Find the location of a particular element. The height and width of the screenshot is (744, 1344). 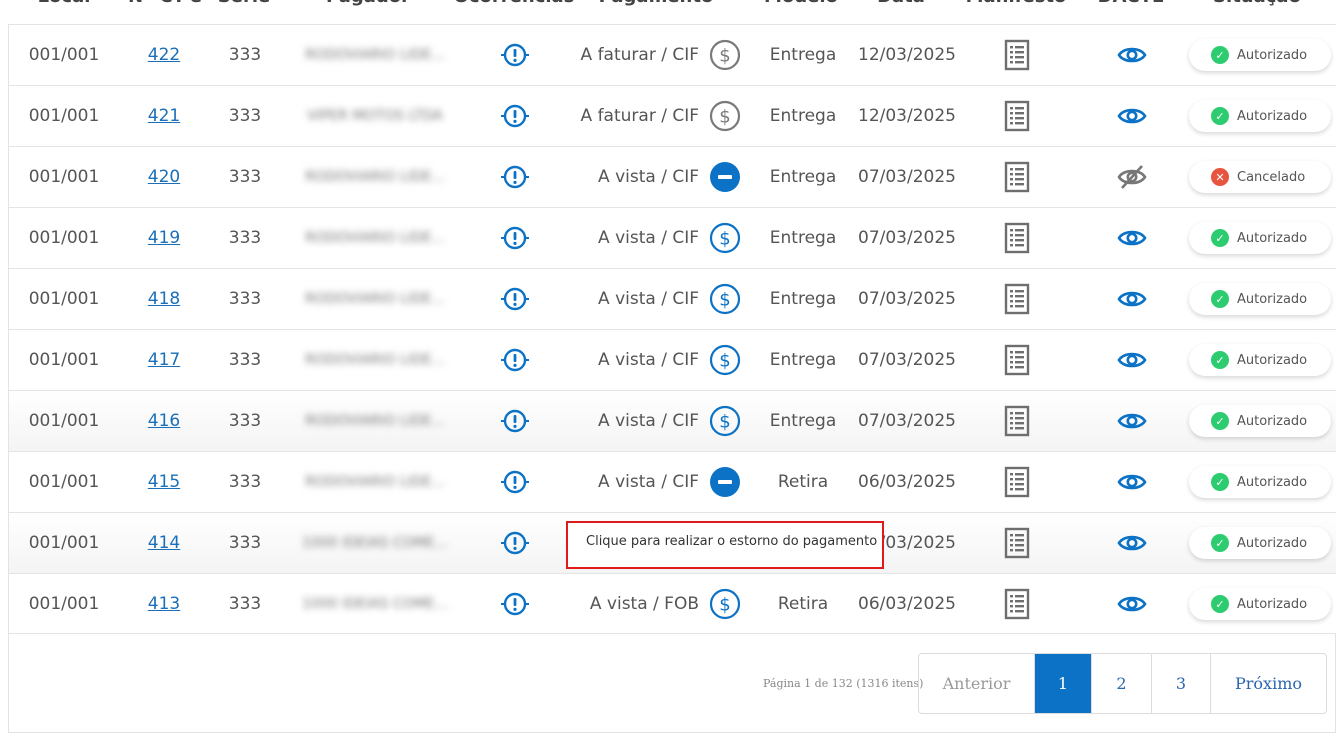

payer-name-blurred: VIPER MOTOS LTDA is located at coordinates (375, 116).